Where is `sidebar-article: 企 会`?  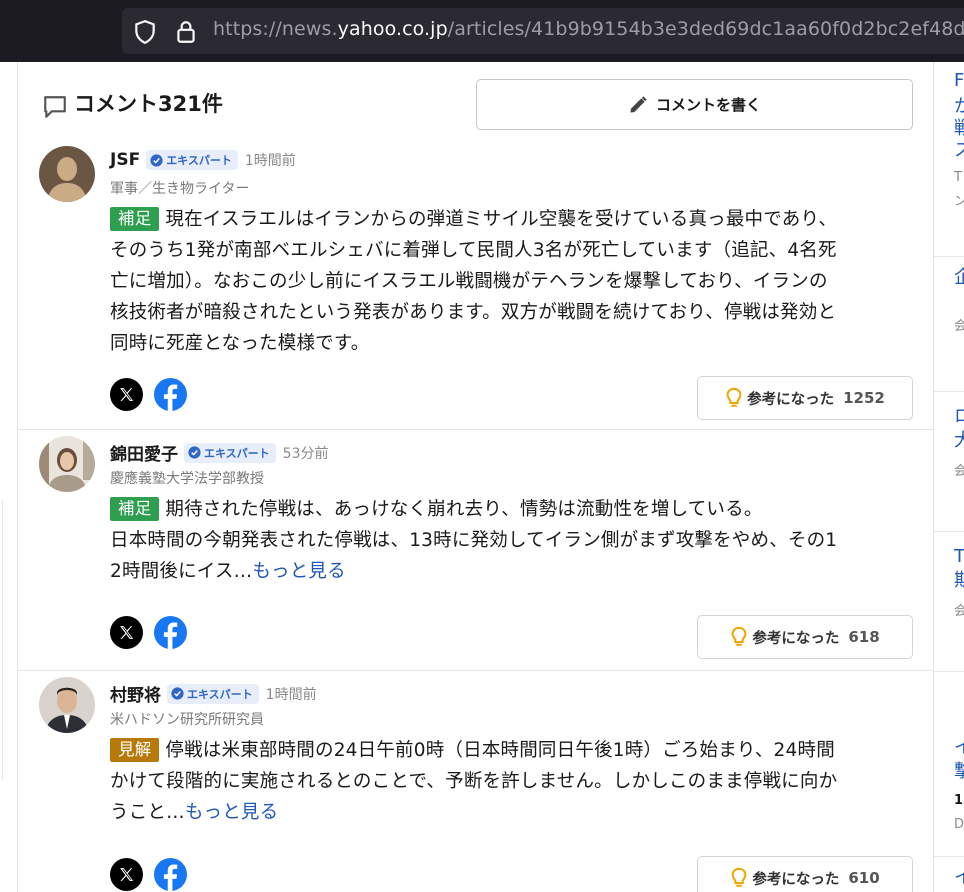 sidebar-article: 企 会 is located at coordinates (949, 324).